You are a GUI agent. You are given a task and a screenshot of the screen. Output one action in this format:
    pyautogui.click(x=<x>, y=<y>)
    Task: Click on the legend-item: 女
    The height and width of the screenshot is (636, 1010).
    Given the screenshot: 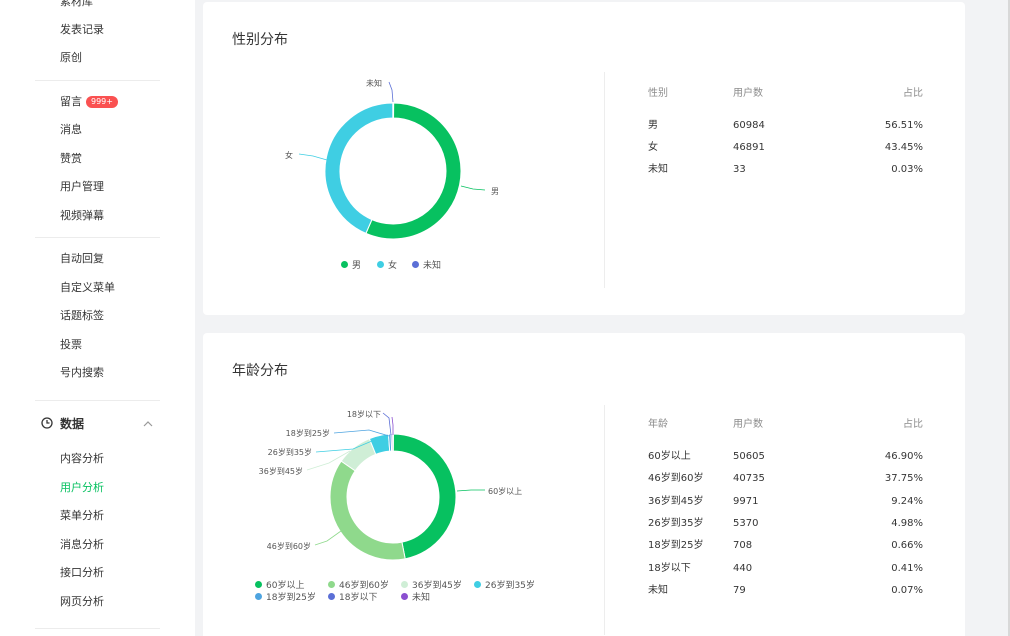 What is the action you would take?
    pyautogui.click(x=387, y=266)
    